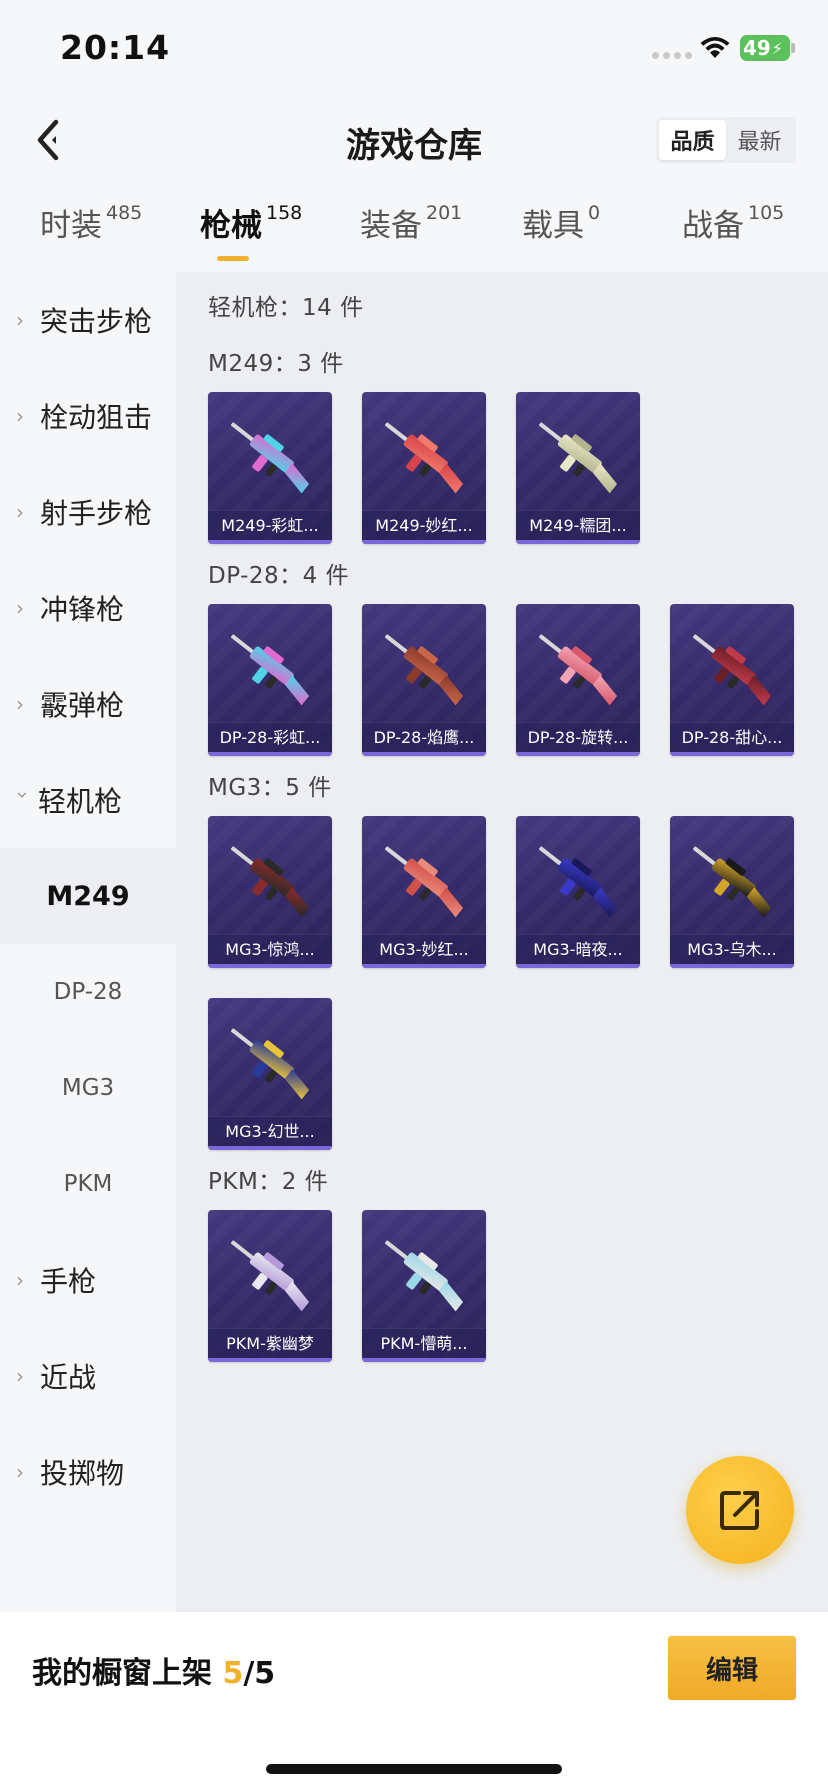 The width and height of the screenshot is (828, 1792). What do you see at coordinates (124, 213) in the screenshot?
I see `tab-count: 485` at bounding box center [124, 213].